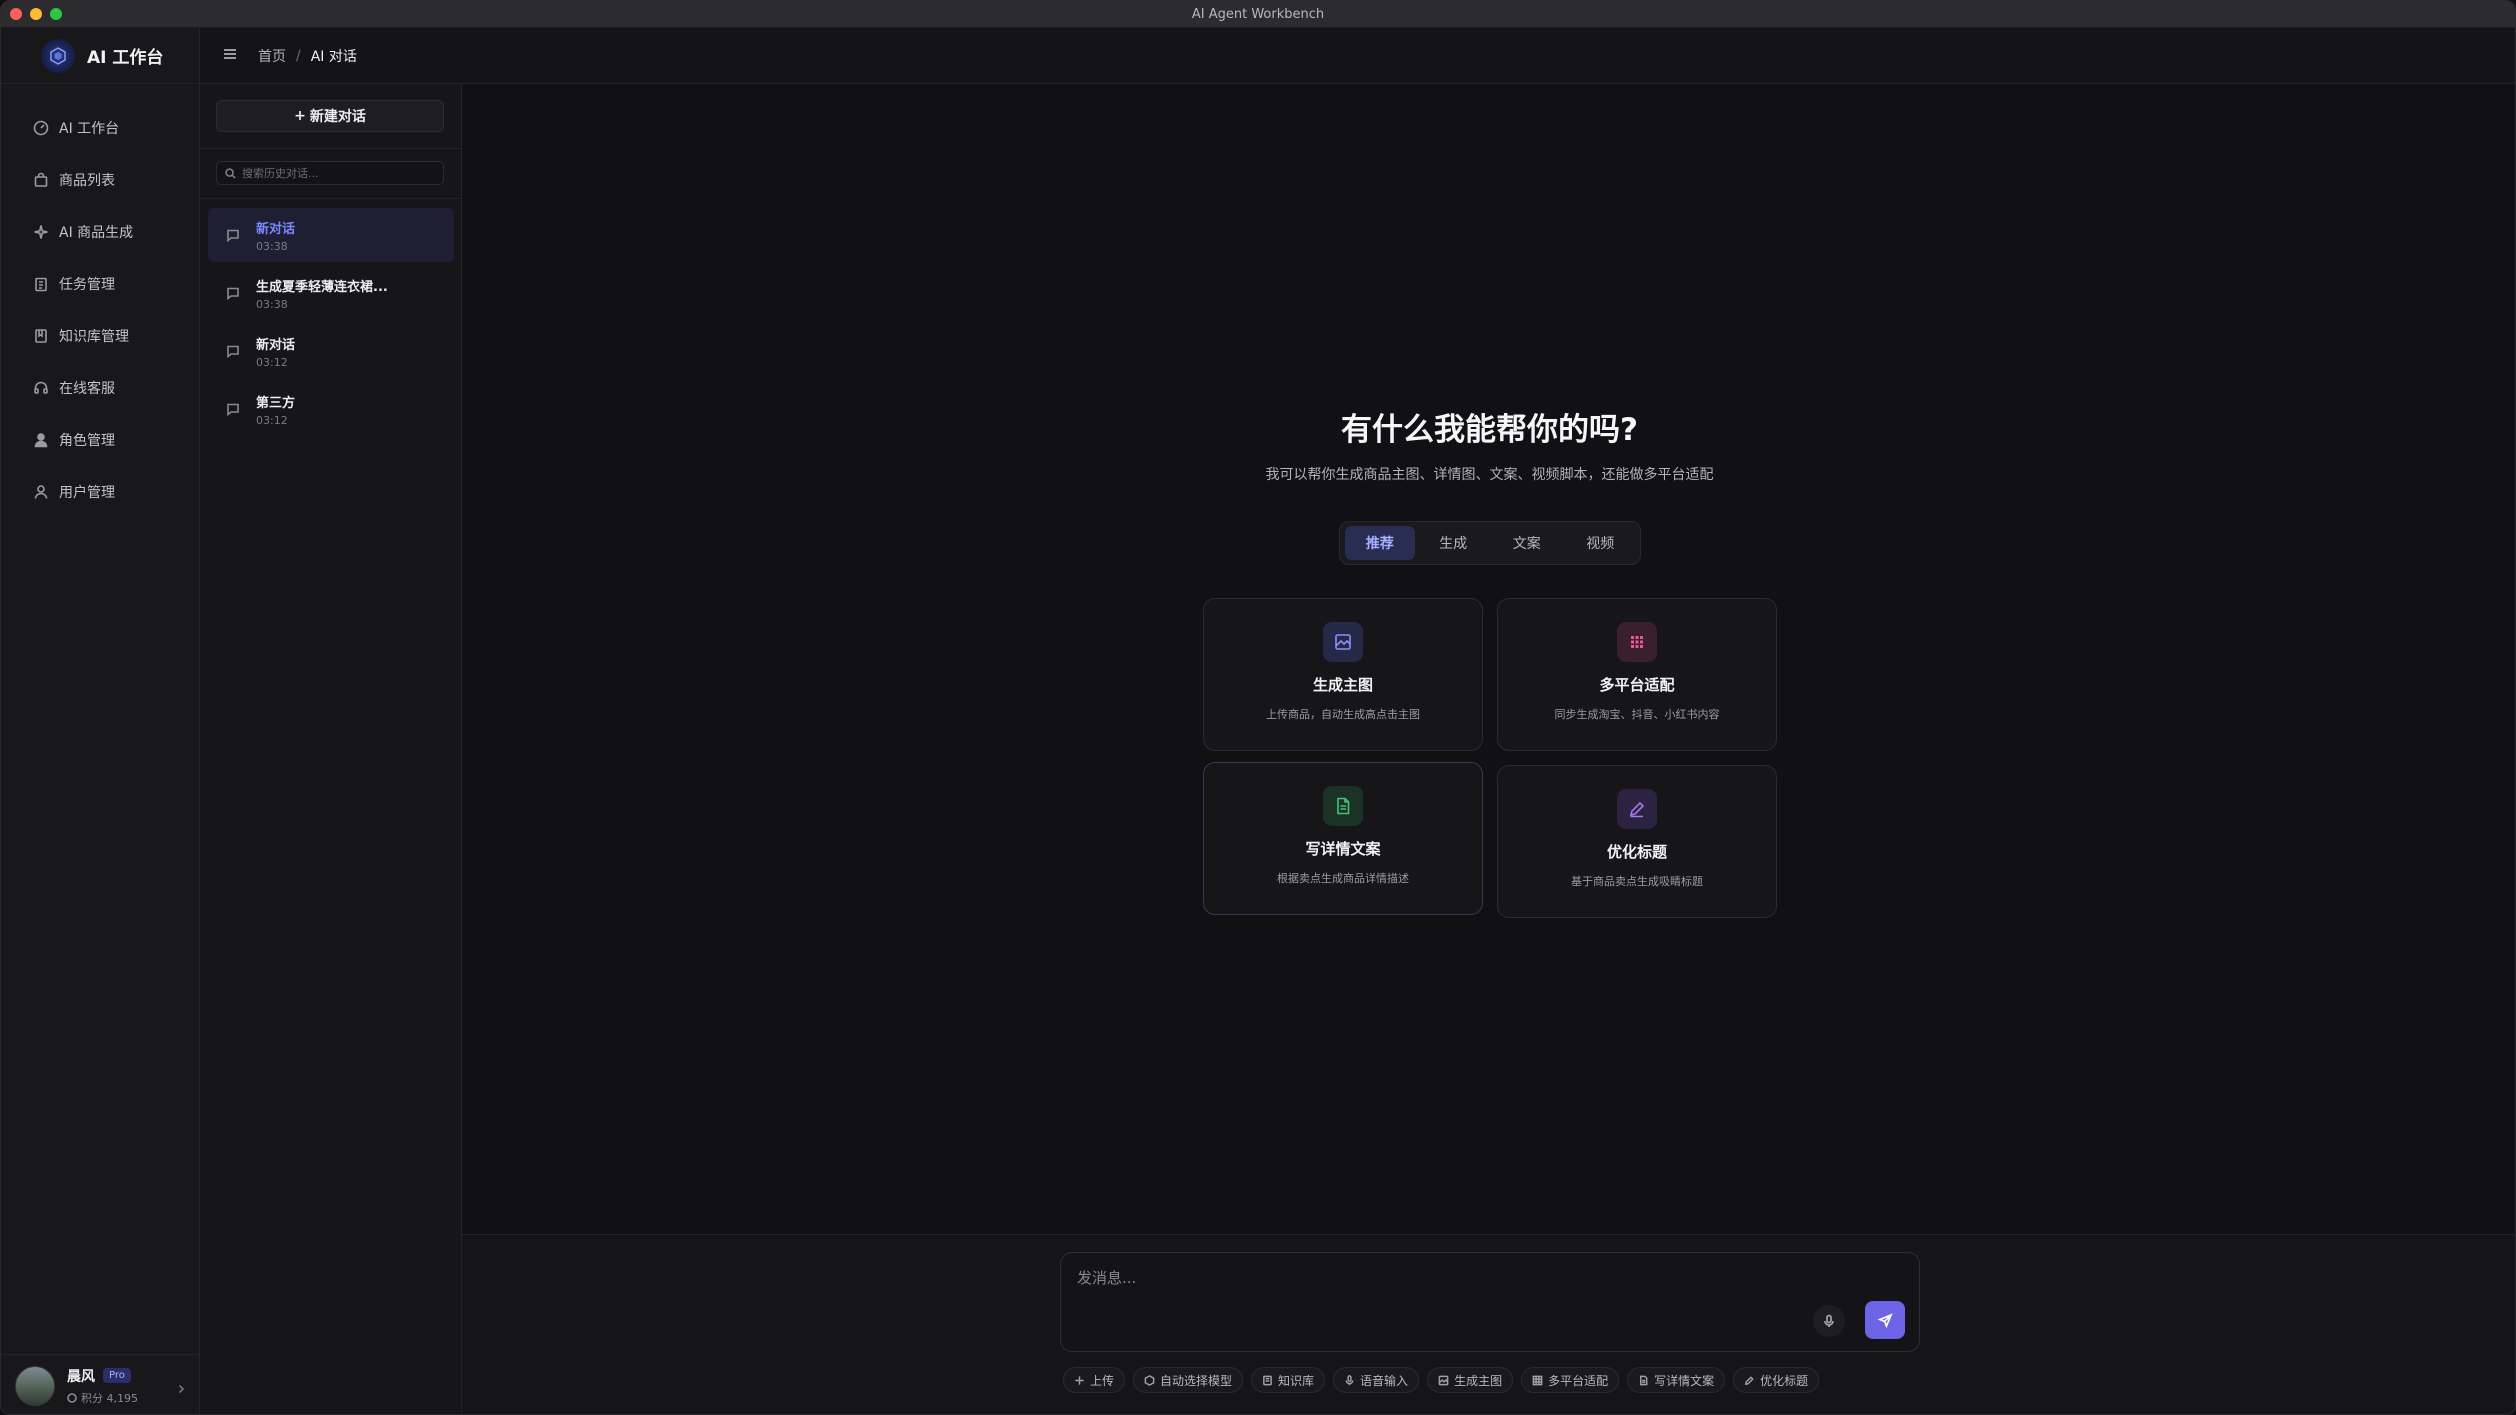  I want to click on send-icon, so click(1885, 1320).